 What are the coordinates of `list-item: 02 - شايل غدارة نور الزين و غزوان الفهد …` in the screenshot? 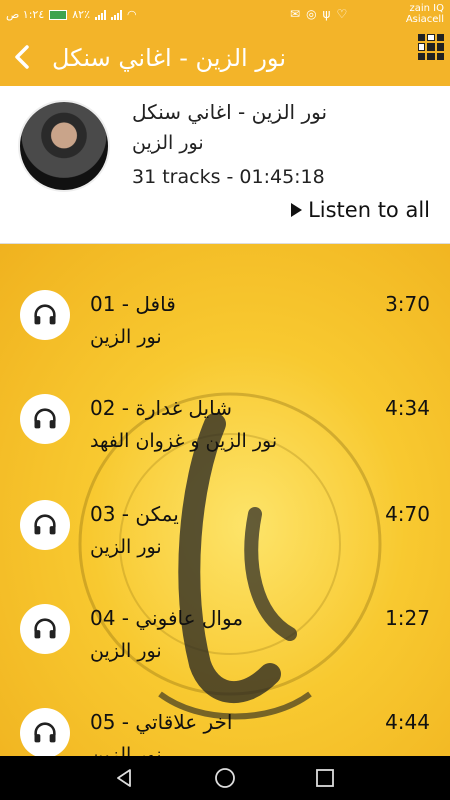 It's located at (225, 444).